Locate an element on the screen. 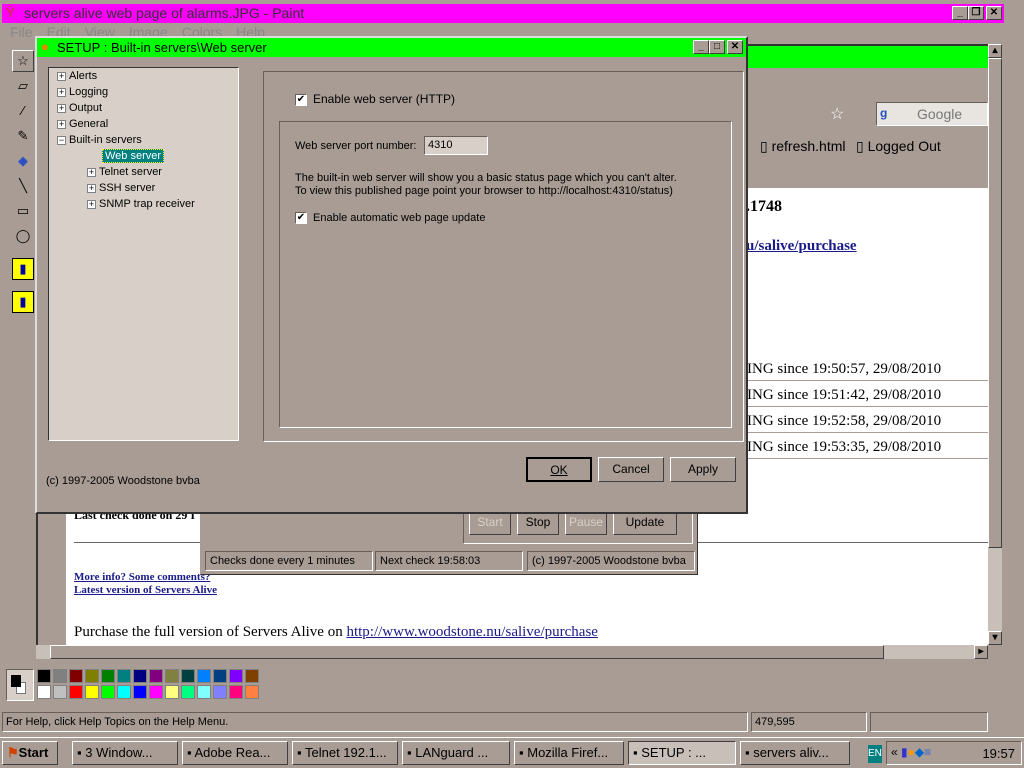  tree-item: Web server is located at coordinates (126, 156).